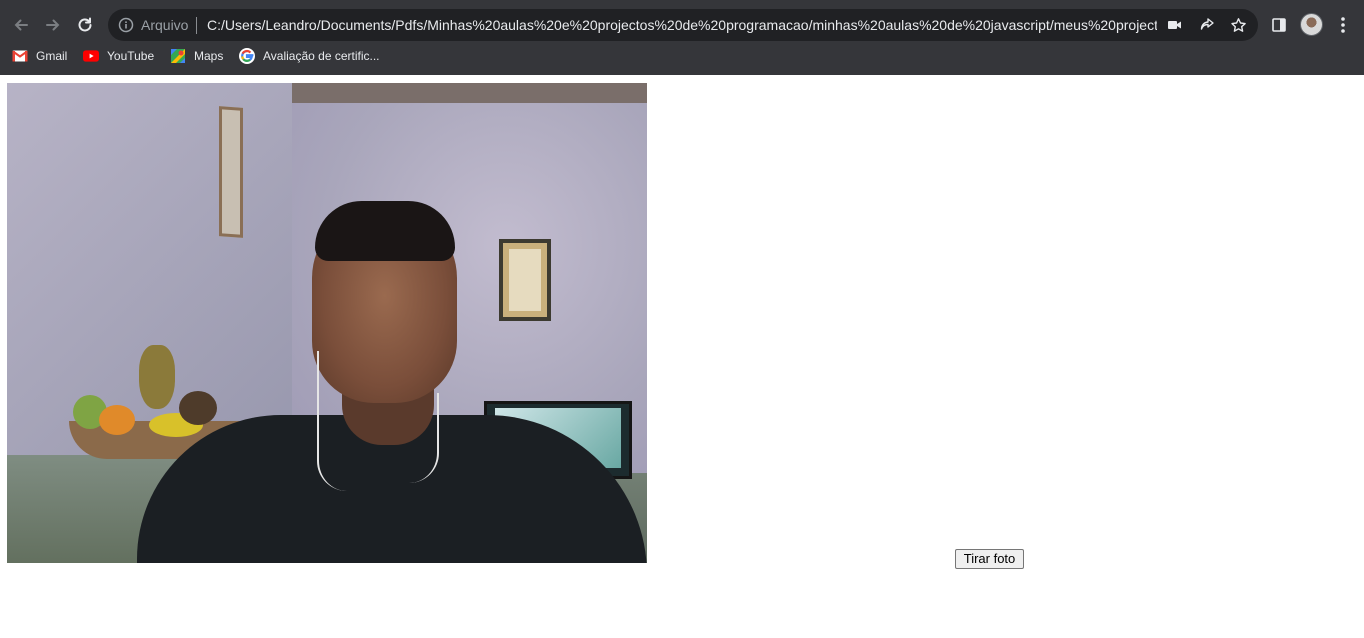 This screenshot has width=1364, height=638. Describe the element at coordinates (178, 56) in the screenshot. I see `maps-icon` at that location.